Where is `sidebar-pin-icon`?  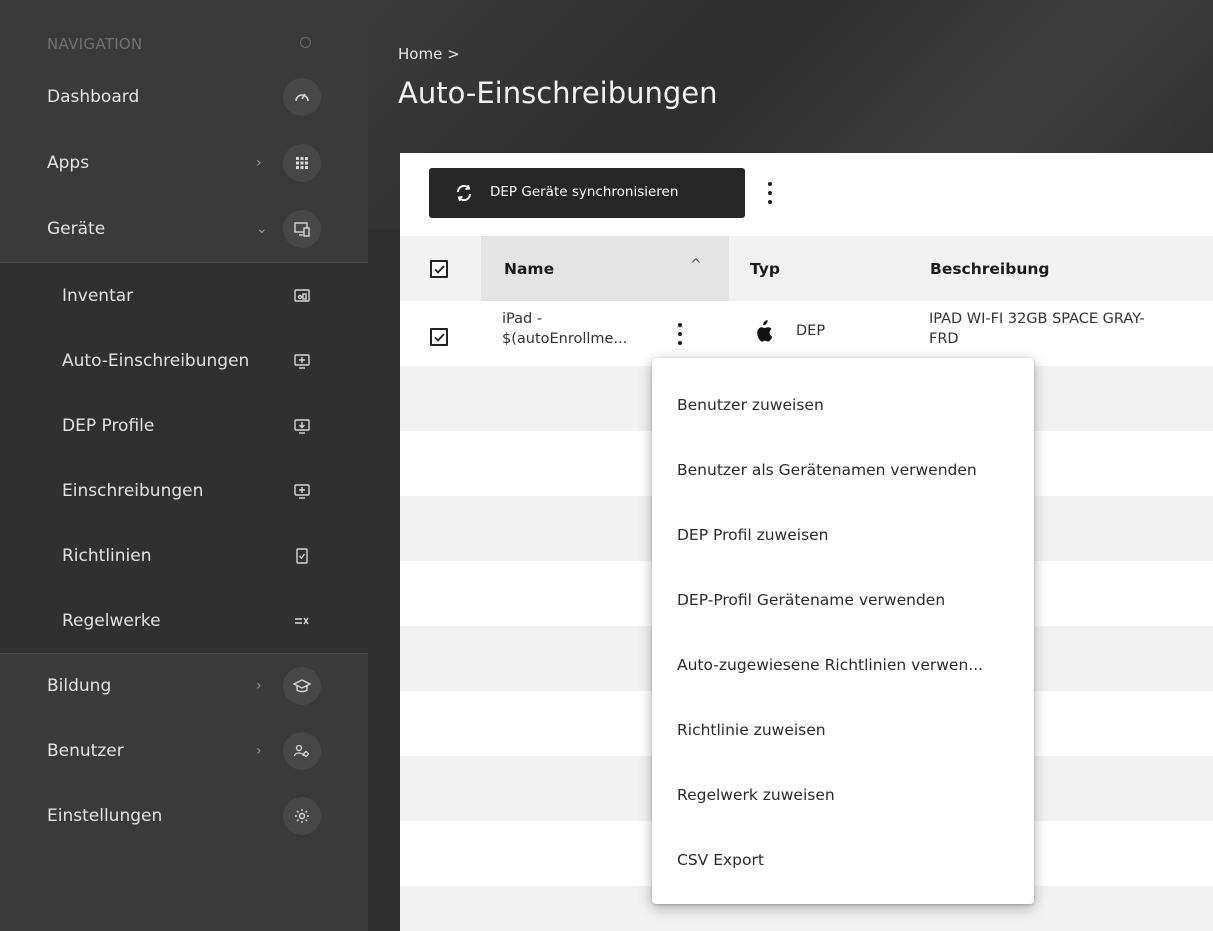 sidebar-pin-icon is located at coordinates (305, 42).